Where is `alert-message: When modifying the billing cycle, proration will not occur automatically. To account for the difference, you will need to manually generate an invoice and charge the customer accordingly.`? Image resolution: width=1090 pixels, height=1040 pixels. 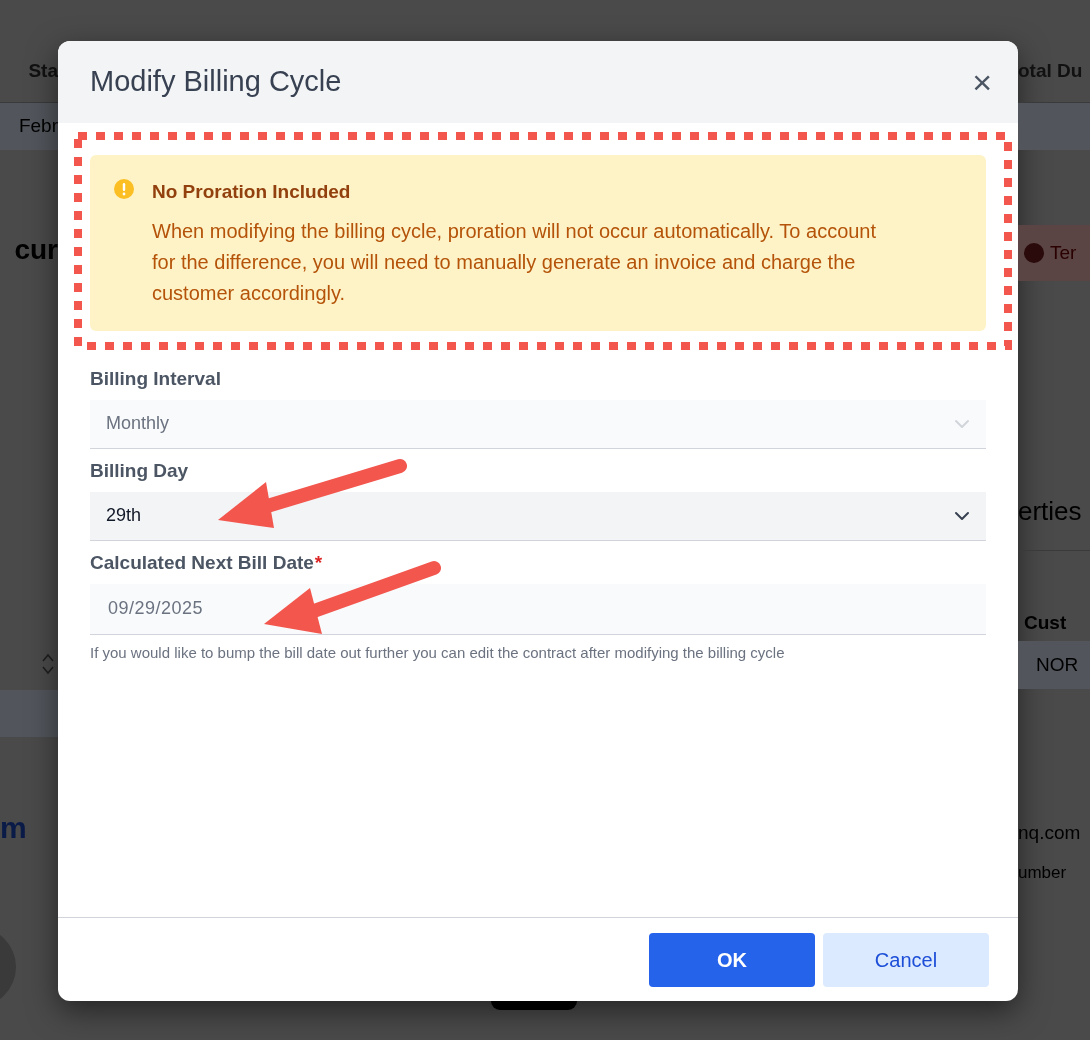 alert-message: When modifying the billing cycle, proration will not occur automatically. To account for the difference, you will need to manually generate an invoice and charge the customer accordingly. is located at coordinates (515, 262).